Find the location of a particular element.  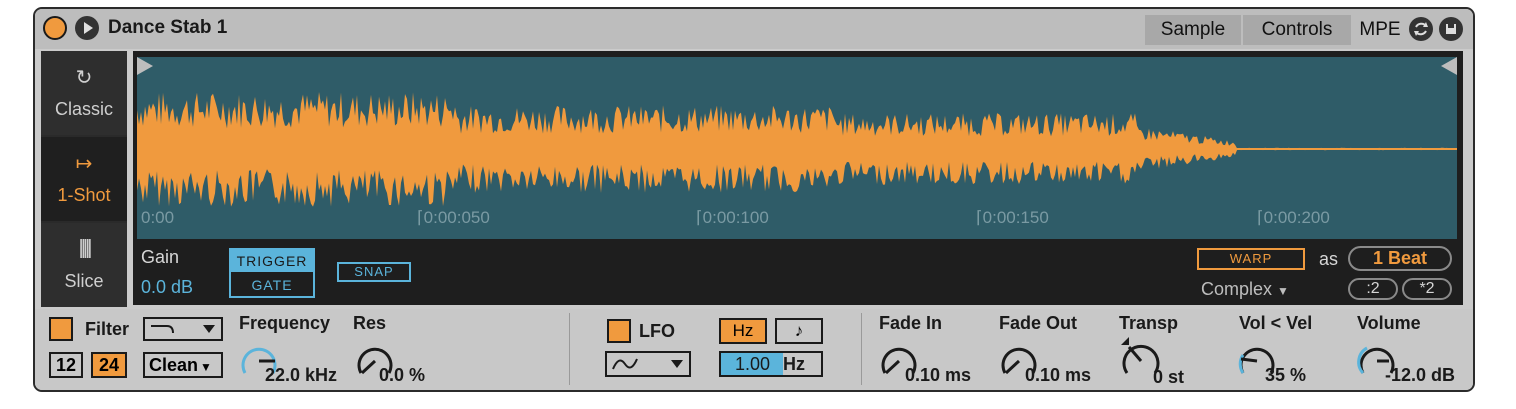

lfo-toggle is located at coordinates (619, 331).